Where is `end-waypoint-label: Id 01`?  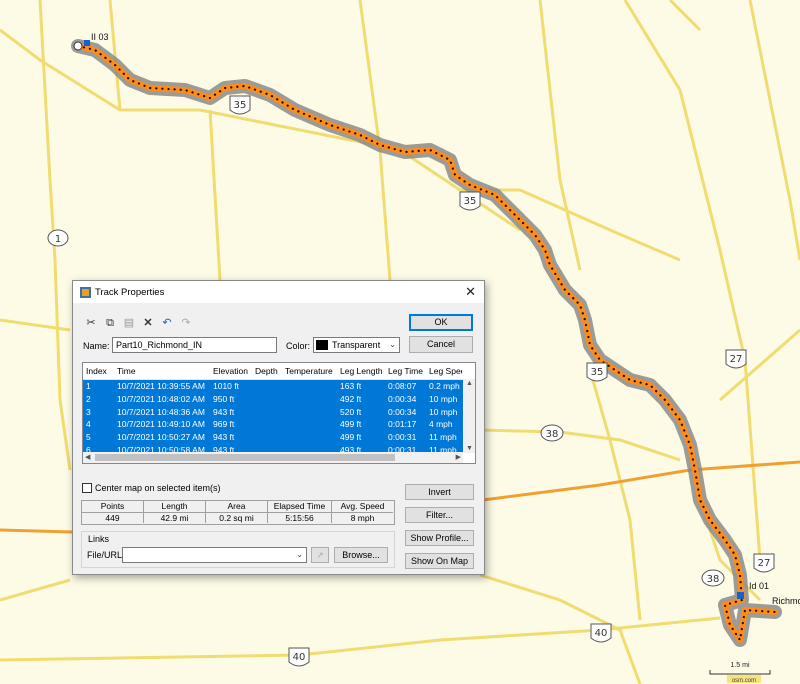
end-waypoint-label: Id 01 is located at coordinates (759, 586).